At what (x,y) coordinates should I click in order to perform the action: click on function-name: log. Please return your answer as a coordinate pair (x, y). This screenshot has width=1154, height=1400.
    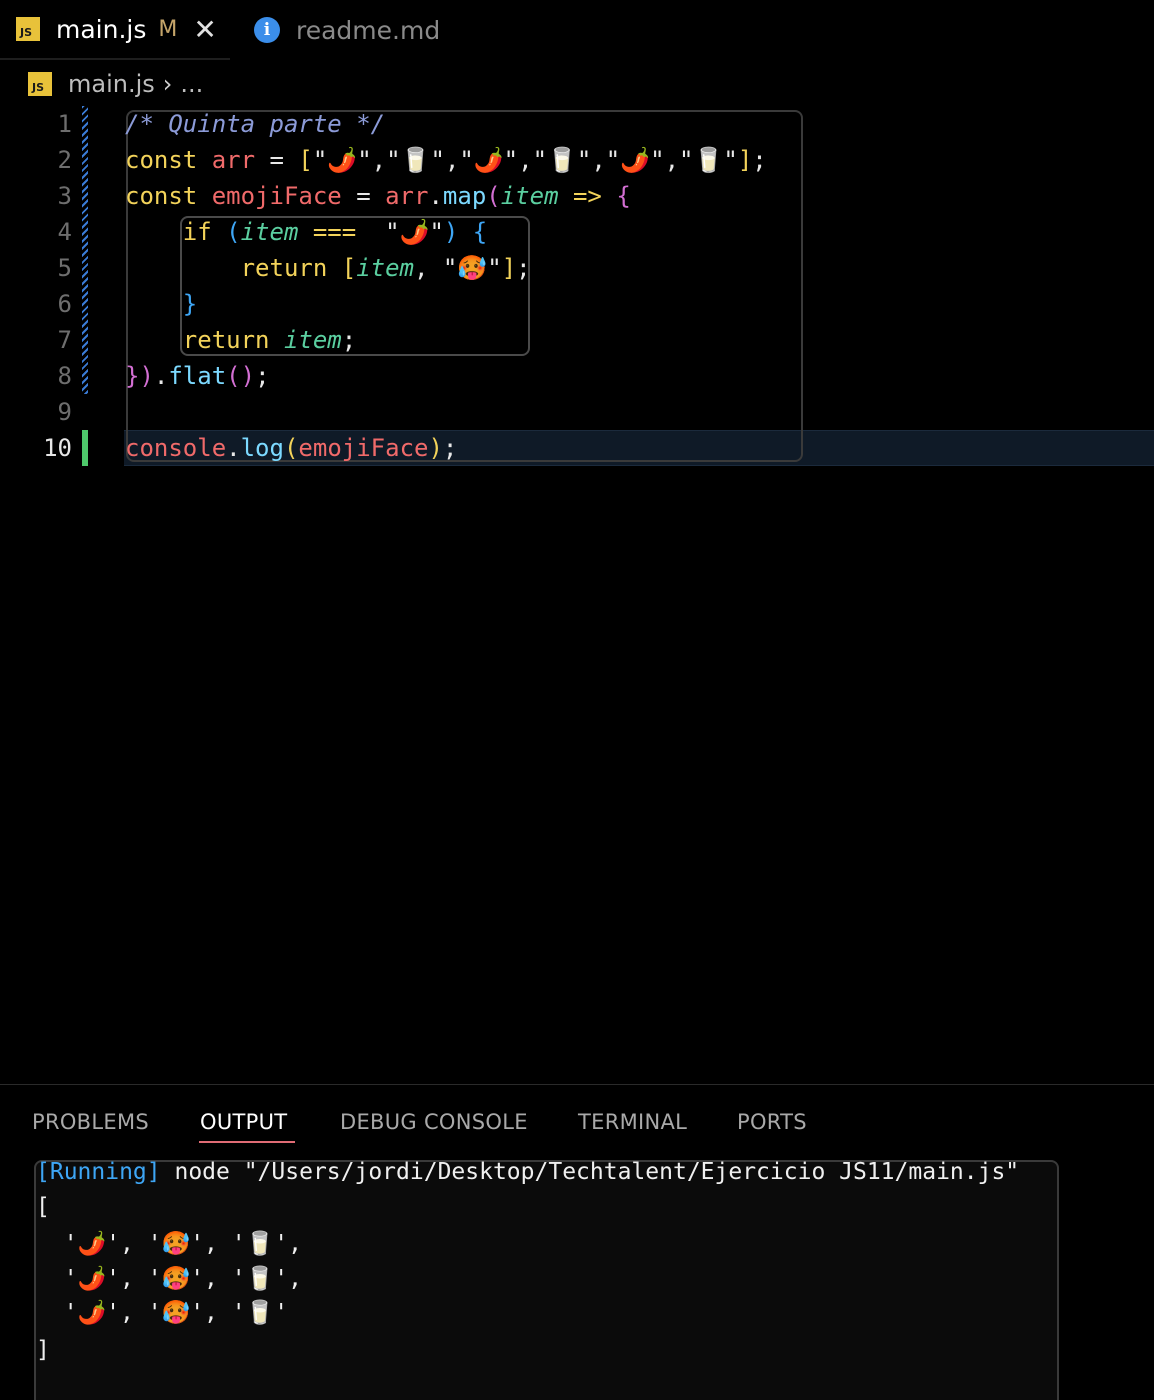
    Looking at the image, I should click on (262, 448).